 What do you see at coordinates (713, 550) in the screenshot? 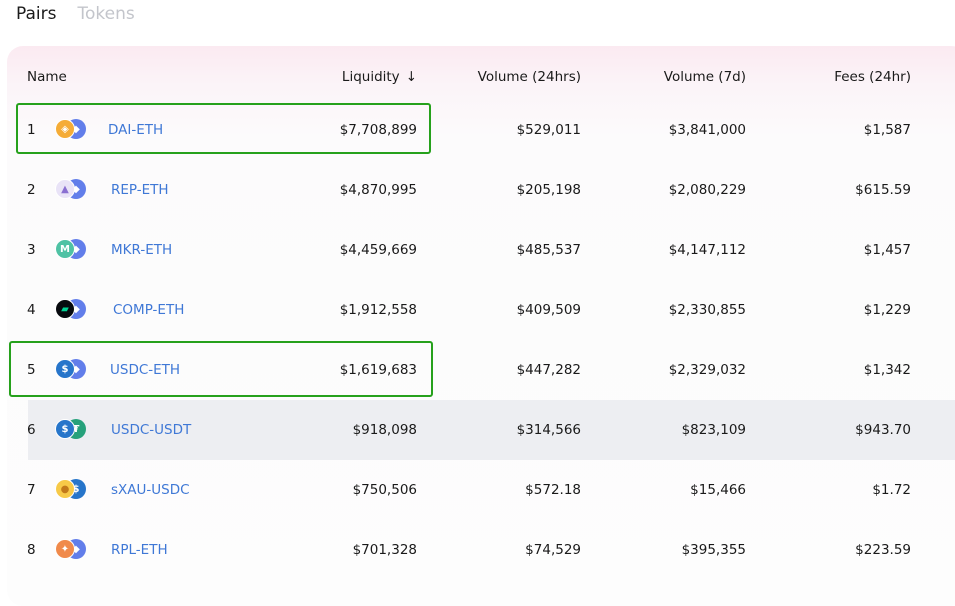
I see `volume-7d-cell: $395,355` at bounding box center [713, 550].